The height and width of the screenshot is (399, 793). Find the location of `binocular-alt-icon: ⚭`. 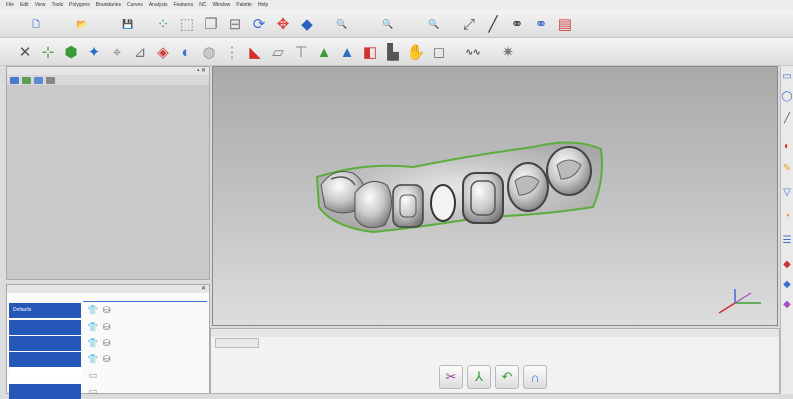

binocular-alt-icon: ⚭ is located at coordinates (541, 24).